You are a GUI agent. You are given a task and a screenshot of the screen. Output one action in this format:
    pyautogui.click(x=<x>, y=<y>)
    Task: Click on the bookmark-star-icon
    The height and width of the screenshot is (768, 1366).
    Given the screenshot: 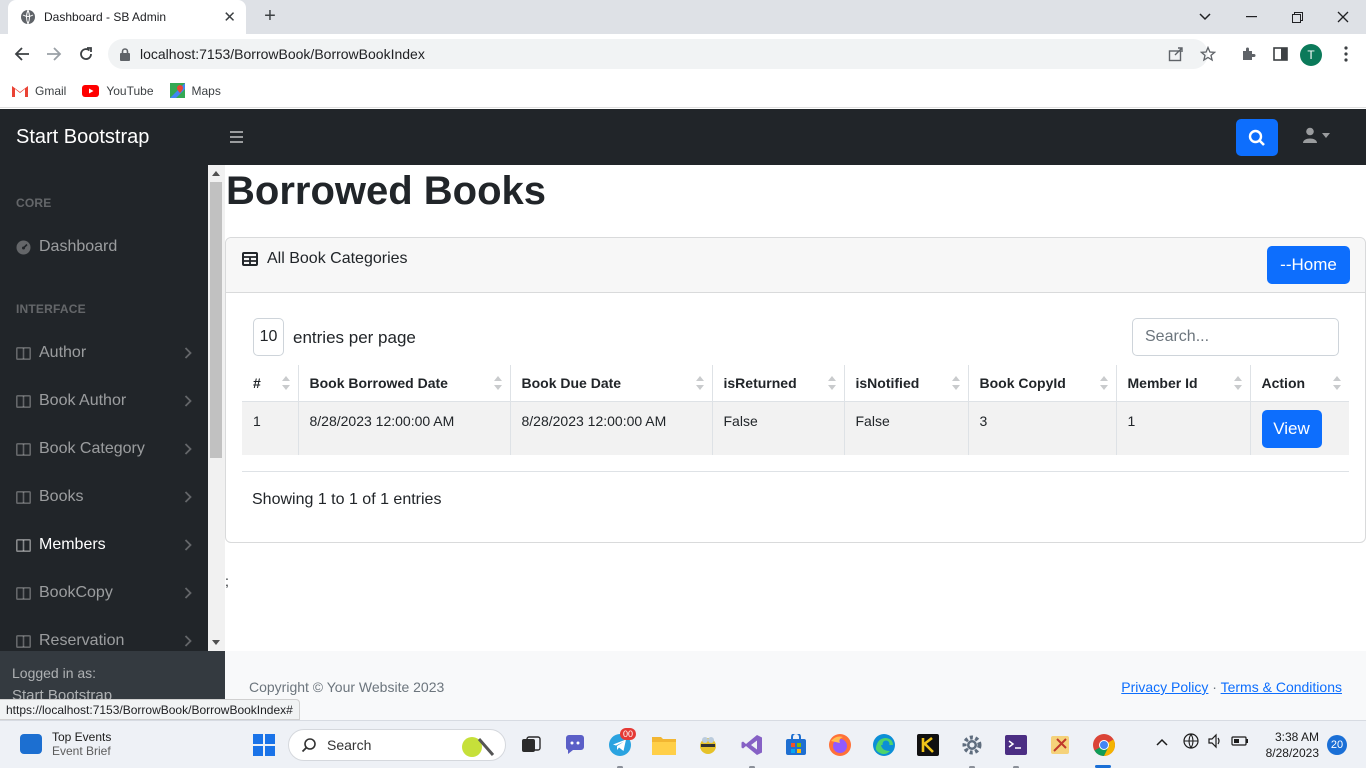 What is the action you would take?
    pyautogui.click(x=1208, y=54)
    